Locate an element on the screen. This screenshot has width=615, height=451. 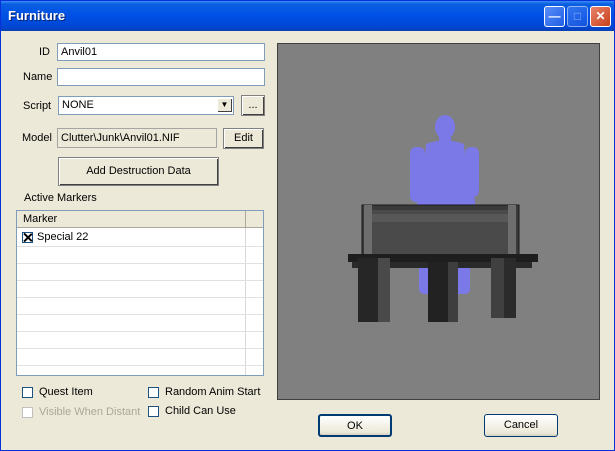
add-destruction-data-label: Add Destruction Data is located at coordinates (138, 171).